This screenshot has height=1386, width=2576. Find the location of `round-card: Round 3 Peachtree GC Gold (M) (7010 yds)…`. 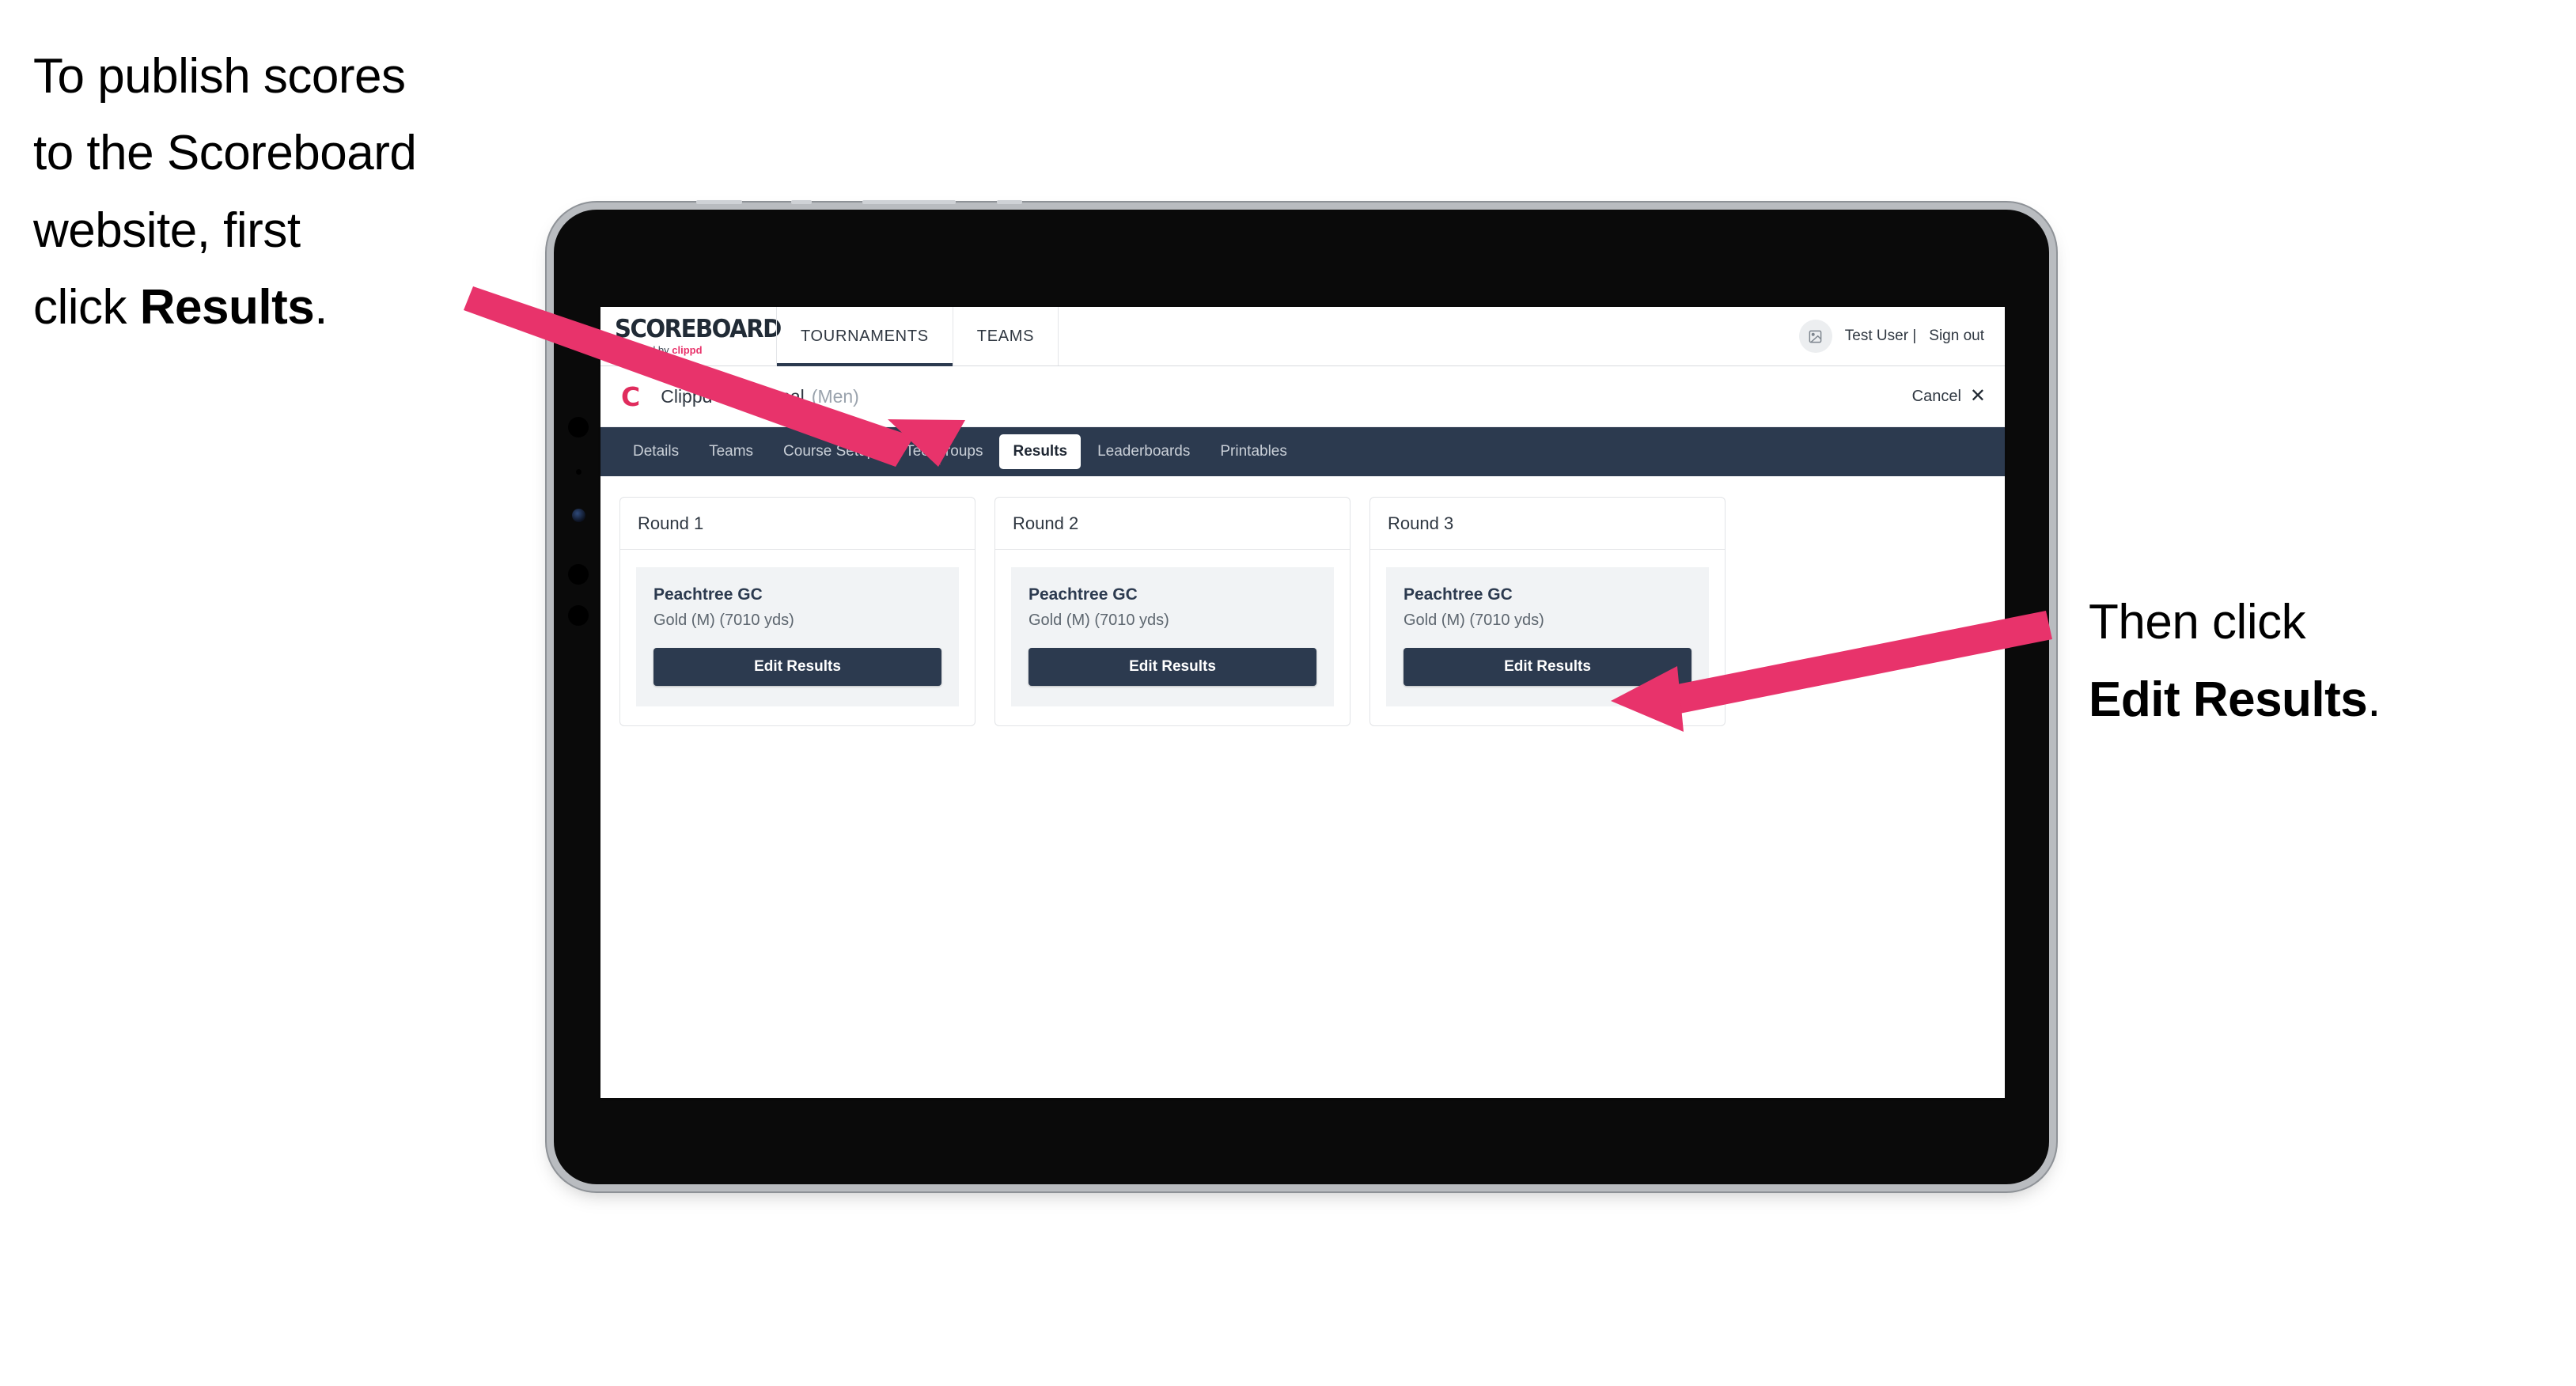

round-card: Round 3 Peachtree GC Gold (M) (7010 yds)… is located at coordinates (1547, 612).